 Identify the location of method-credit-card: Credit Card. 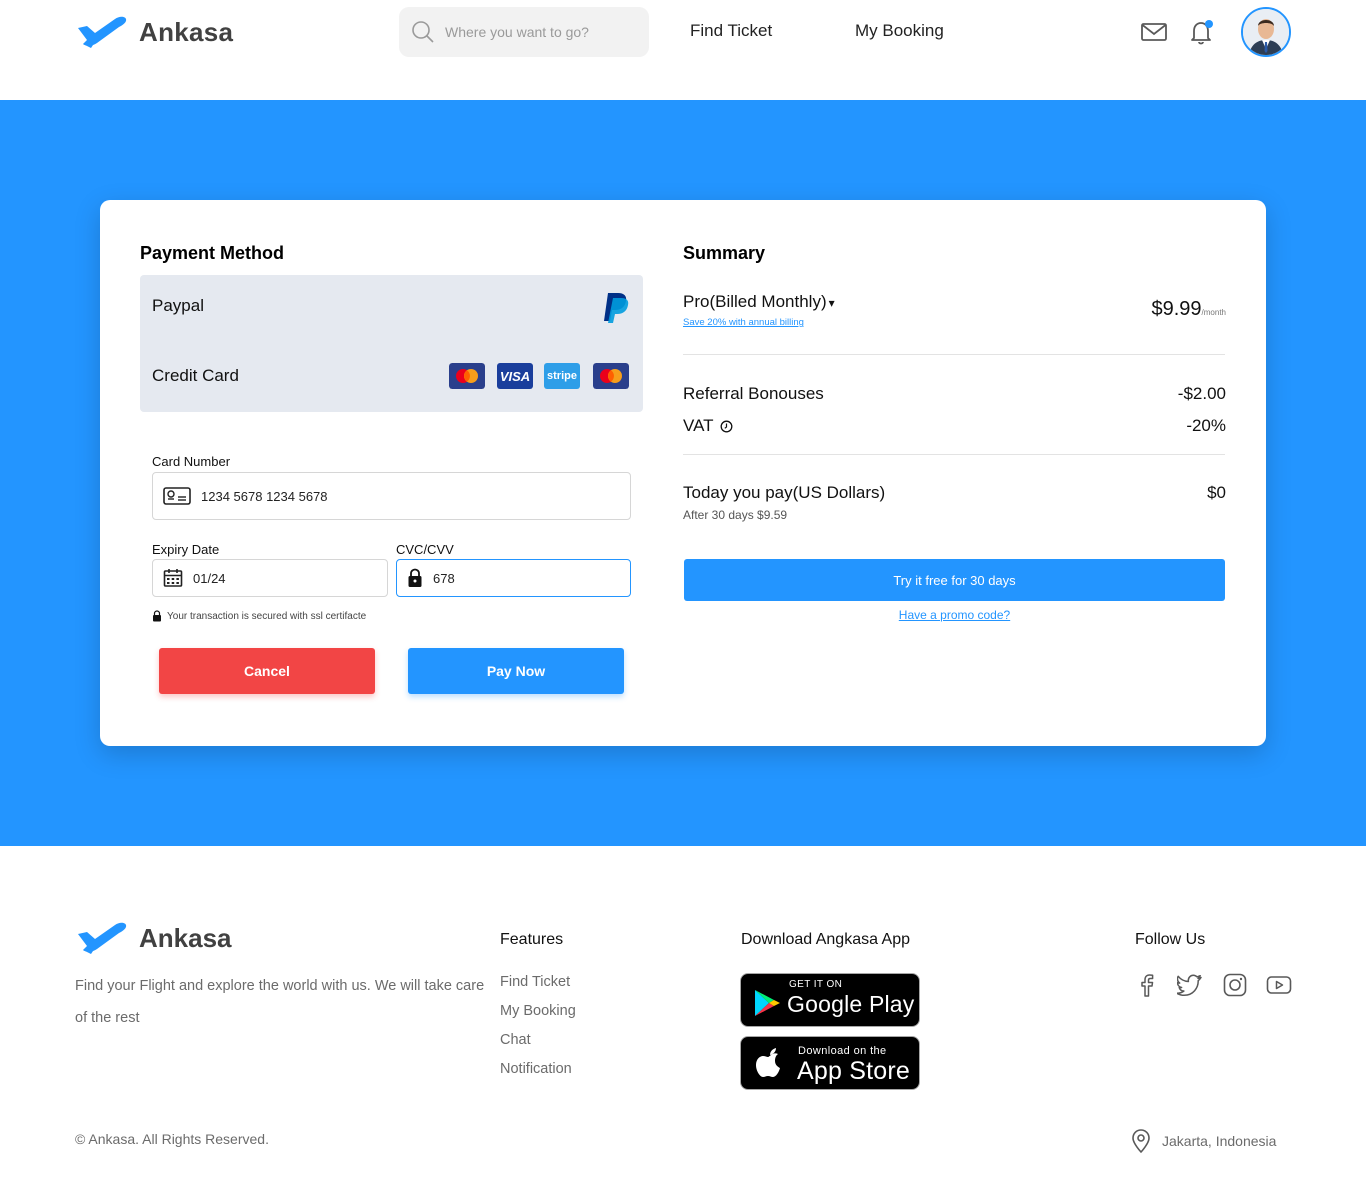
(195, 376).